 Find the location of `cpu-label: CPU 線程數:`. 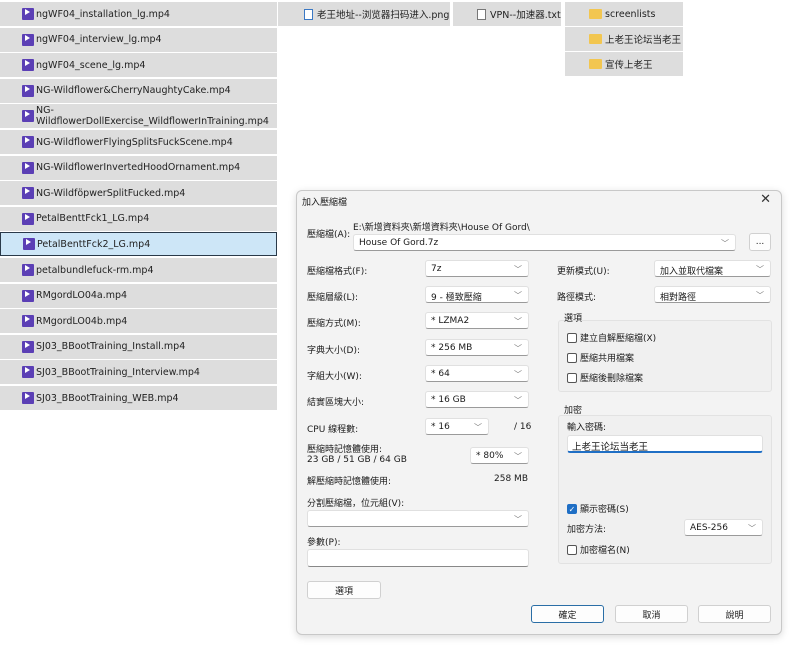

cpu-label: CPU 線程數: is located at coordinates (333, 430).